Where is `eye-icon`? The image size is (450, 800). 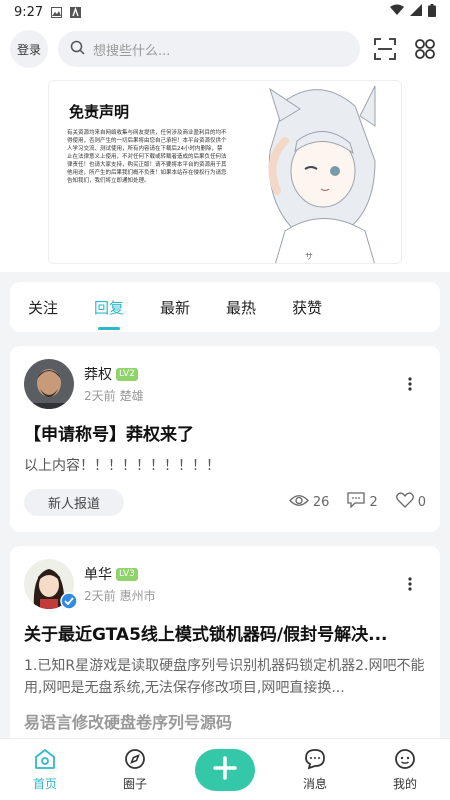
eye-icon is located at coordinates (298, 502).